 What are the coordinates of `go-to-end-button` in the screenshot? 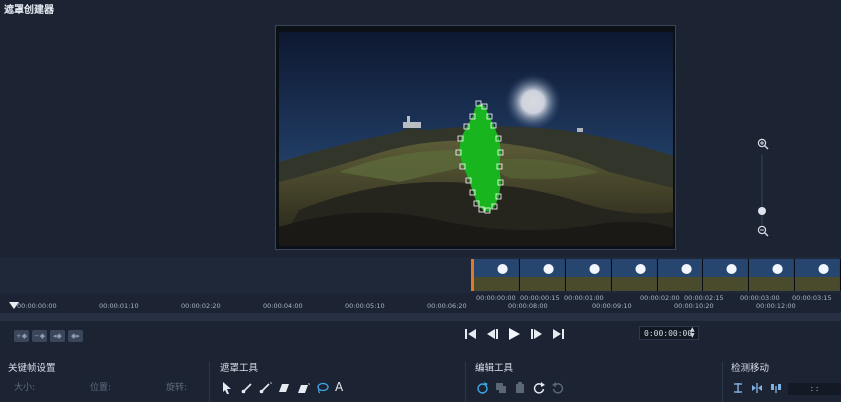 It's located at (558, 334).